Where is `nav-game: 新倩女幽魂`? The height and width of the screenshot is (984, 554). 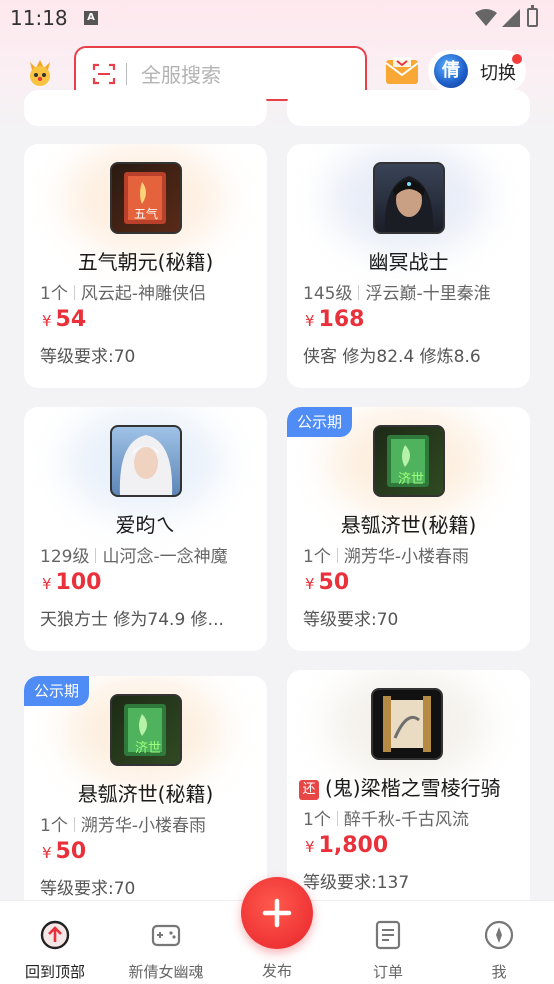
nav-game: 新倩女幽魂 is located at coordinates (166, 942).